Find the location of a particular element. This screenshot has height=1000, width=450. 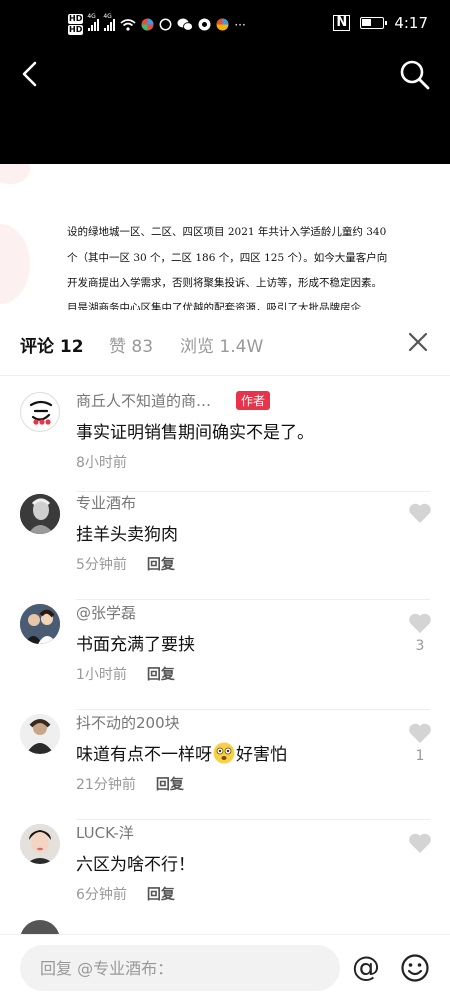

tab-likes: 赞 83 is located at coordinates (131, 344).